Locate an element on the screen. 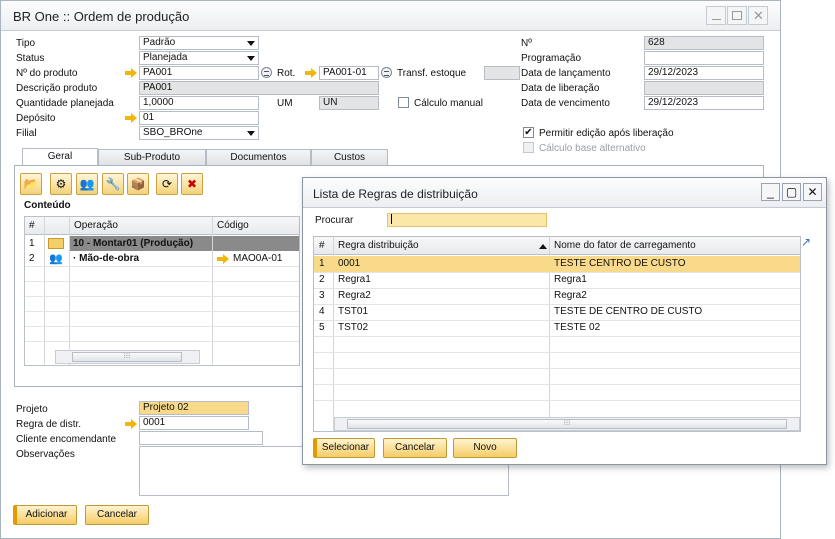 The width and height of the screenshot is (835, 539). wrench-icon: 🔧 is located at coordinates (113, 184).